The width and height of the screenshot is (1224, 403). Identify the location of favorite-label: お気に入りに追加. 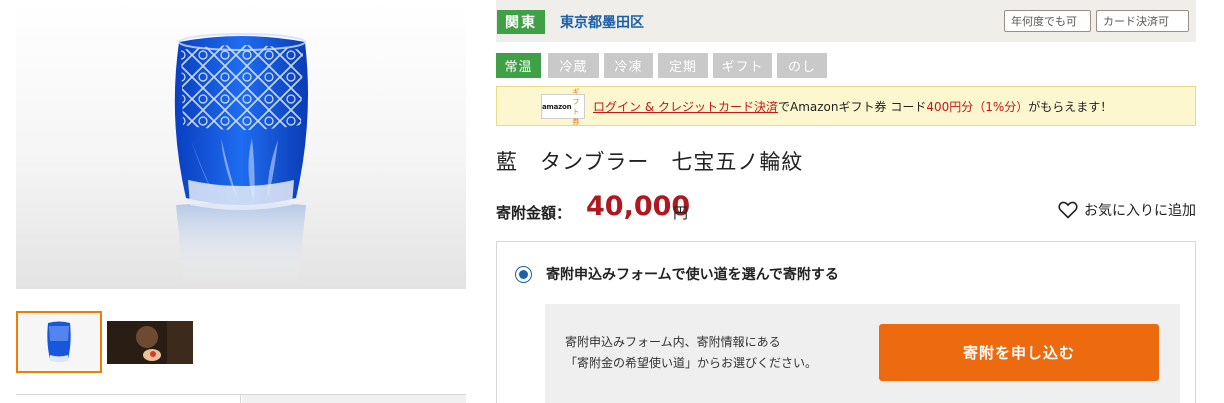
(1140, 211).